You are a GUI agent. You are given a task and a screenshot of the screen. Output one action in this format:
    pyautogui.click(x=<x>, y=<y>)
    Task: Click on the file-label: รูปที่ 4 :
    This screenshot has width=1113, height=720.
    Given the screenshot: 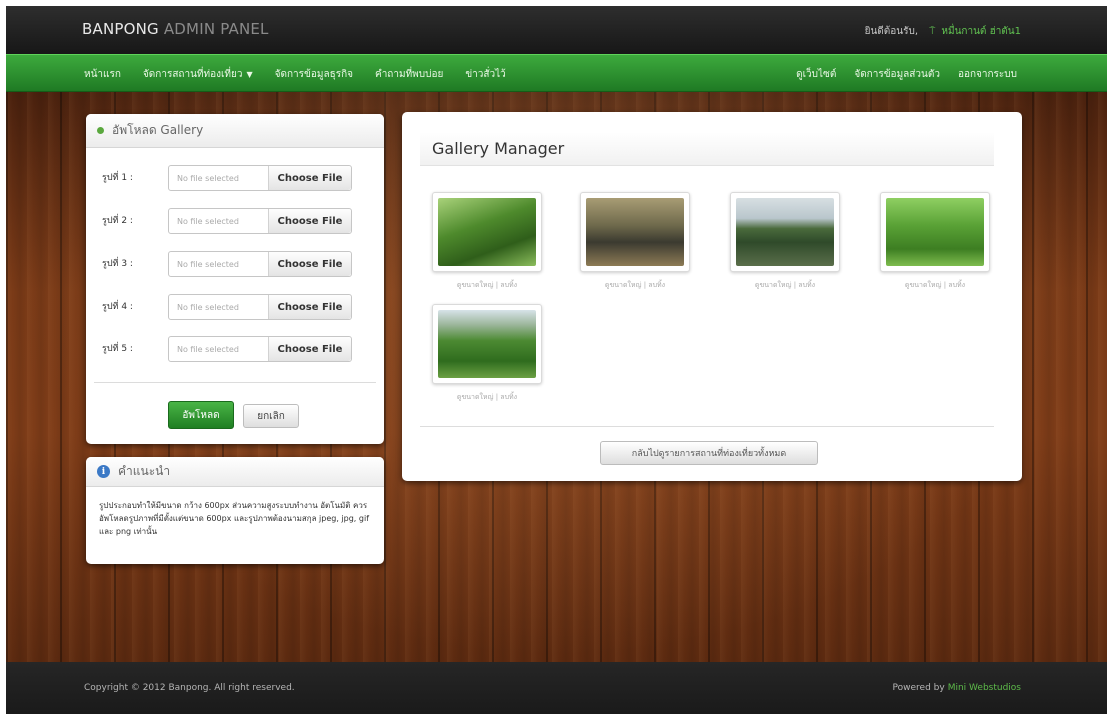 What is the action you would take?
    pyautogui.click(x=117, y=307)
    